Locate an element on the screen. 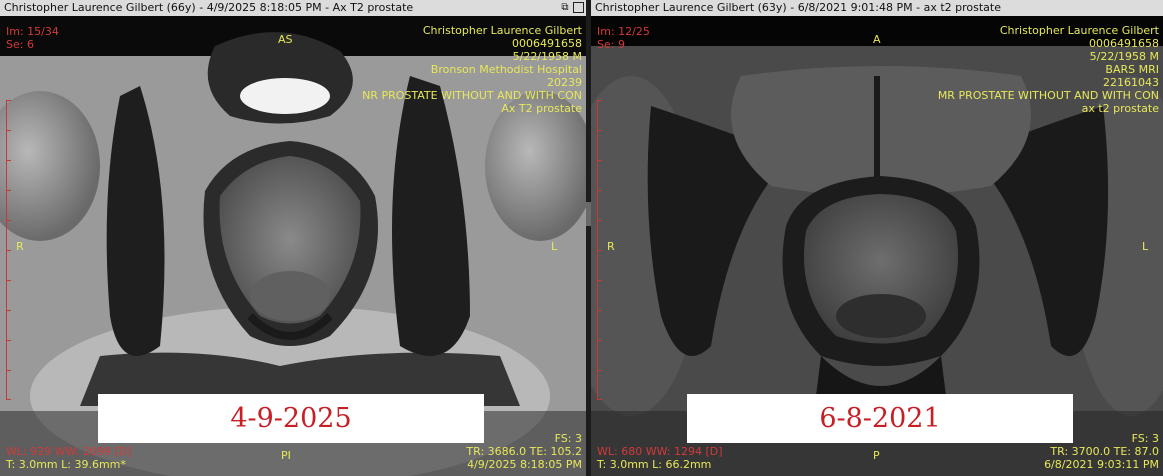  tr-te: TR: 3686.0 TE: 105.2 is located at coordinates (524, 451).